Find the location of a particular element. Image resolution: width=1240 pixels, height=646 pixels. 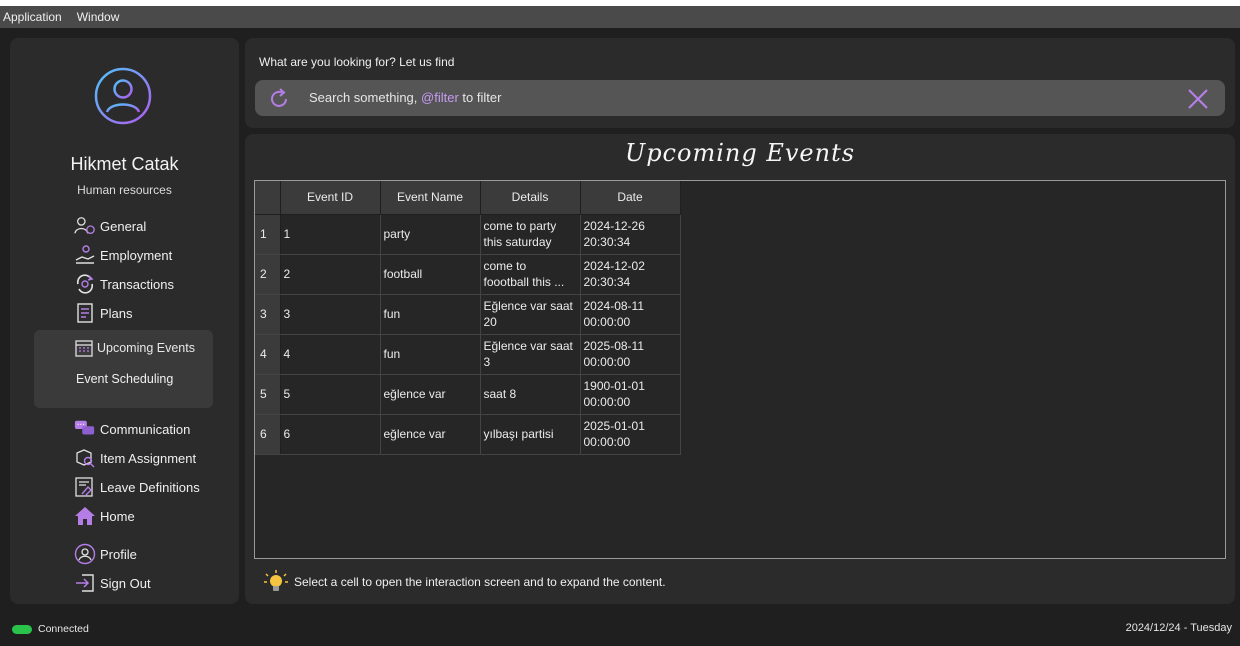

table-header-row: Event ID Event Name Details Date is located at coordinates (468, 198).